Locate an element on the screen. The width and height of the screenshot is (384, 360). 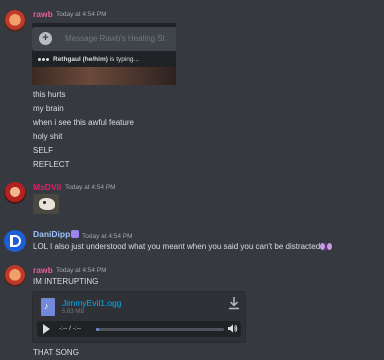
play-icon is located at coordinates (46, 329).